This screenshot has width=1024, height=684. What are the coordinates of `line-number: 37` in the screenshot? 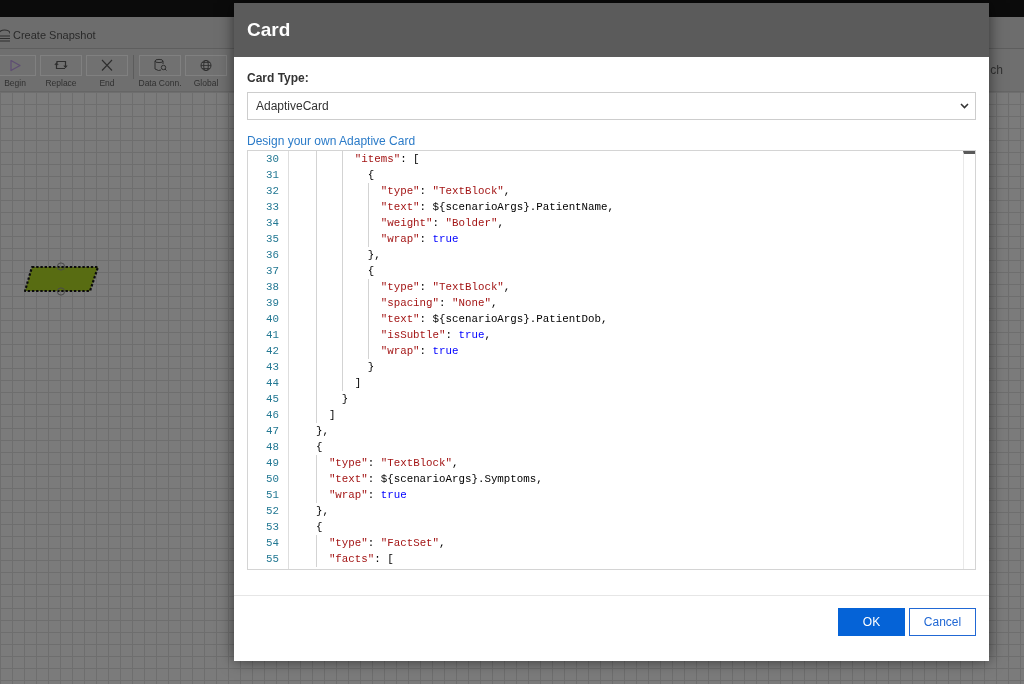 It's located at (272, 271).